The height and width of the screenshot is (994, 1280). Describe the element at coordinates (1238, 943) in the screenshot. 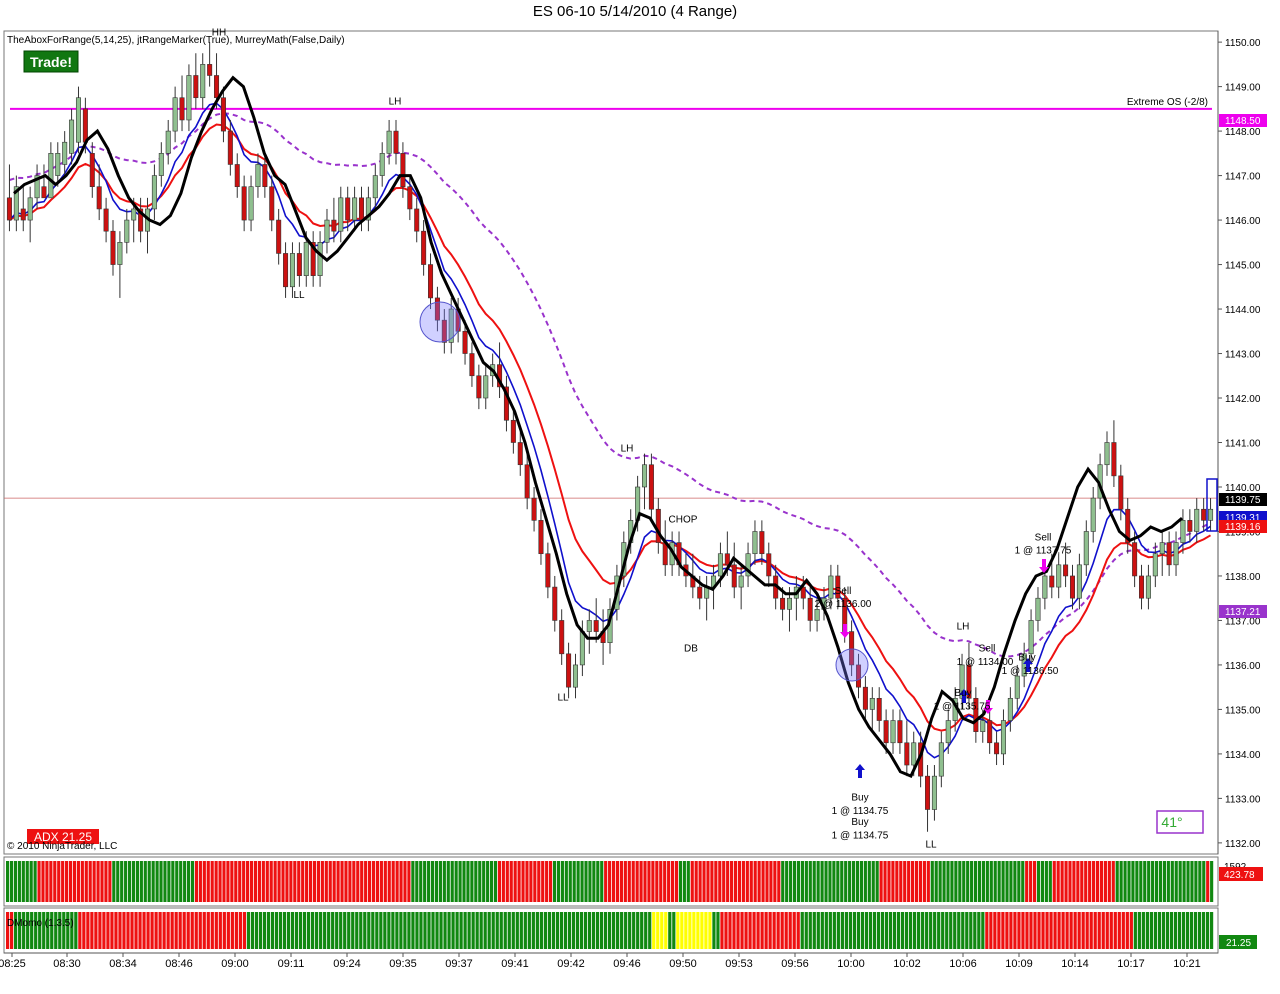

I see `panel3-value: 21.25` at that location.